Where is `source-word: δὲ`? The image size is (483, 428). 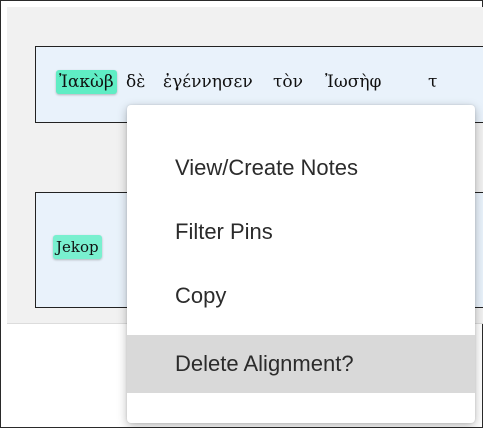
source-word: δὲ is located at coordinates (135, 82).